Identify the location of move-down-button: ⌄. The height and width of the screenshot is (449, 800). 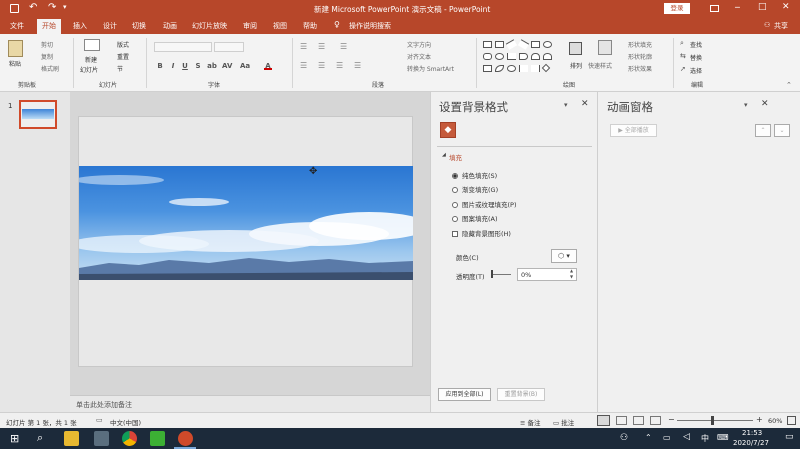
(782, 130).